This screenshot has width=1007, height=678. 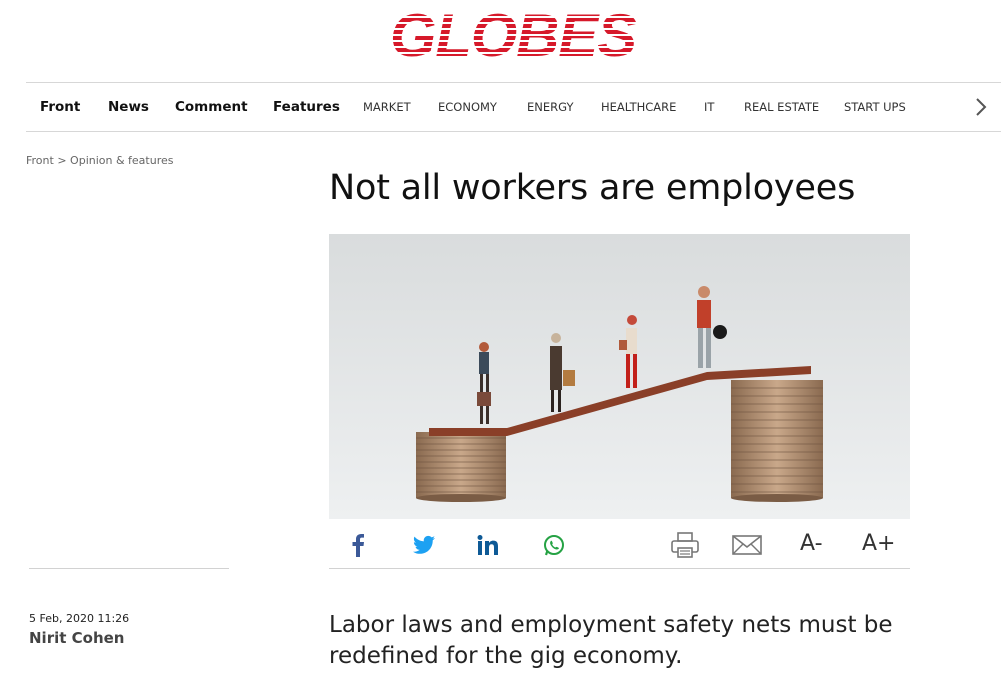 What do you see at coordinates (619, 546) in the screenshot?
I see `share-bar: A- A+` at bounding box center [619, 546].